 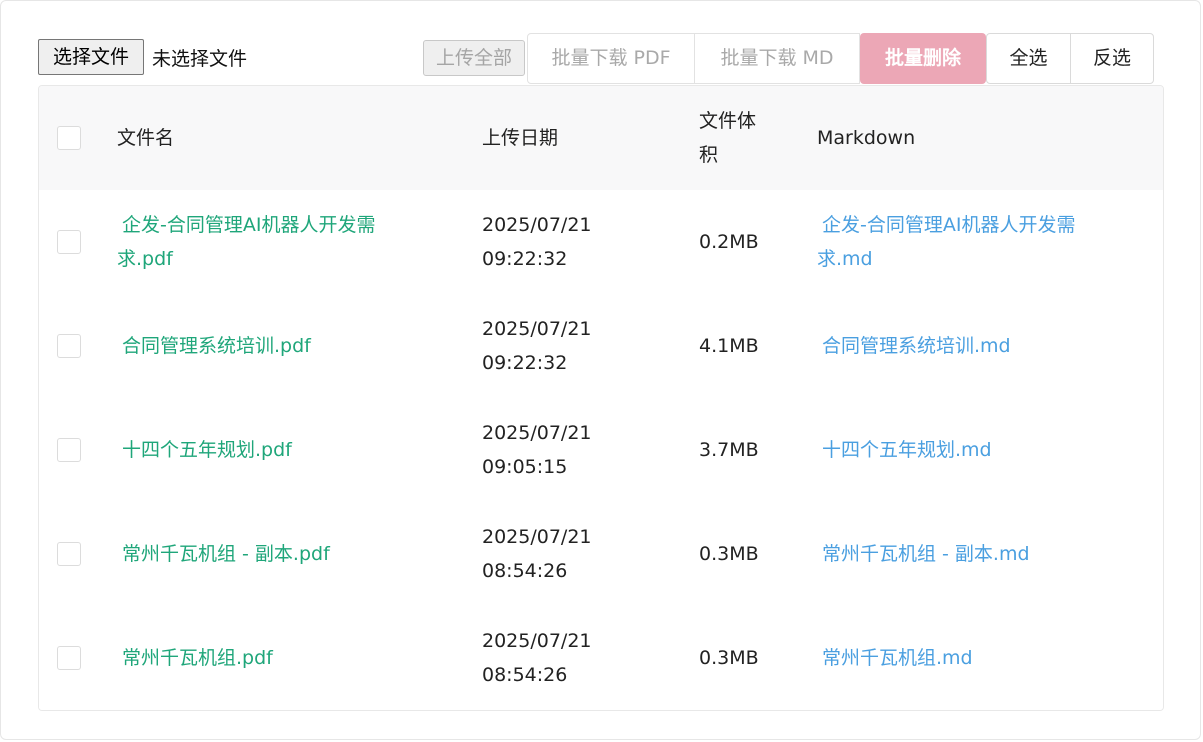 What do you see at coordinates (729, 346) in the screenshot?
I see `file-size: 4.1MB` at bounding box center [729, 346].